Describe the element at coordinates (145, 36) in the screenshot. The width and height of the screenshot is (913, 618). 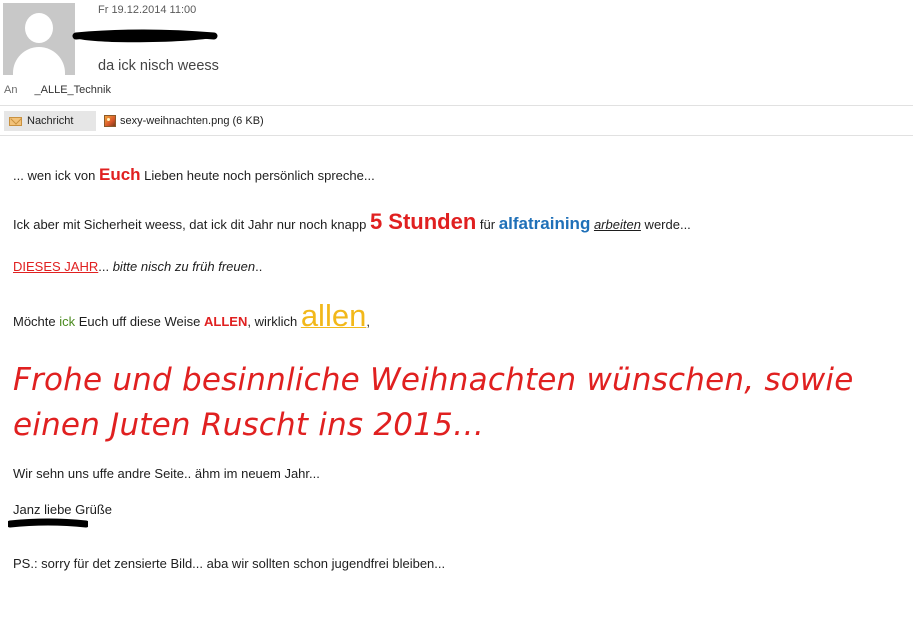
I see `sender-name-redaction` at that location.